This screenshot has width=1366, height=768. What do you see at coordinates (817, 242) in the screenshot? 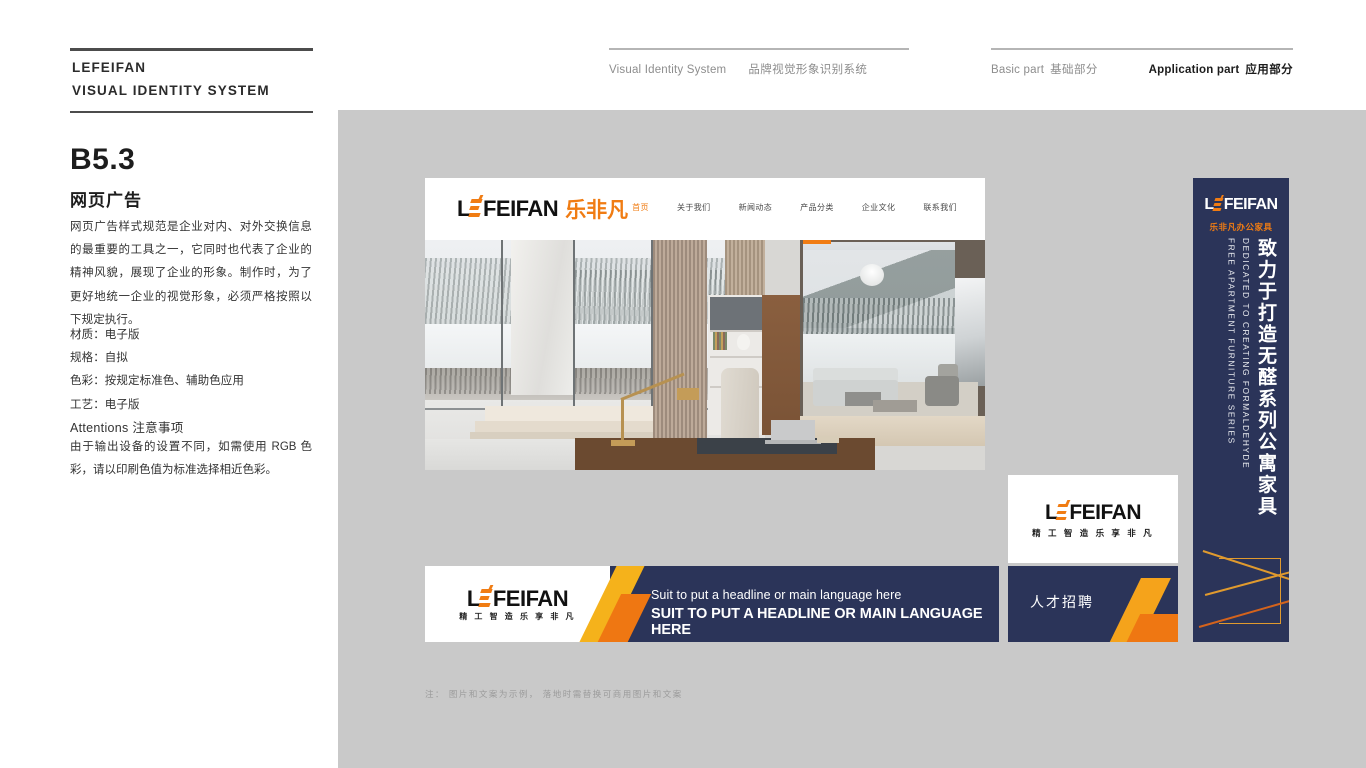
I see `nav-active-underline` at bounding box center [817, 242].